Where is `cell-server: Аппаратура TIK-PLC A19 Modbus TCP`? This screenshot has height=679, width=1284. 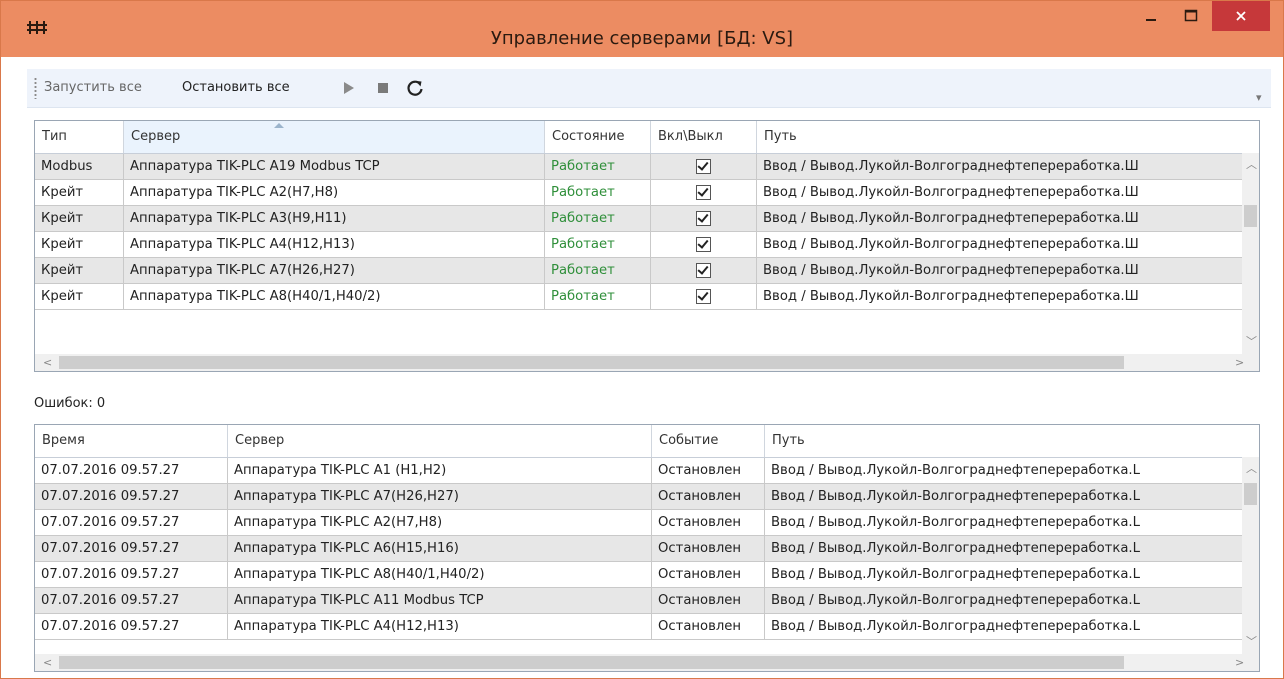 cell-server: Аппаратура TIK-PLC A19 Modbus TCP is located at coordinates (334, 167).